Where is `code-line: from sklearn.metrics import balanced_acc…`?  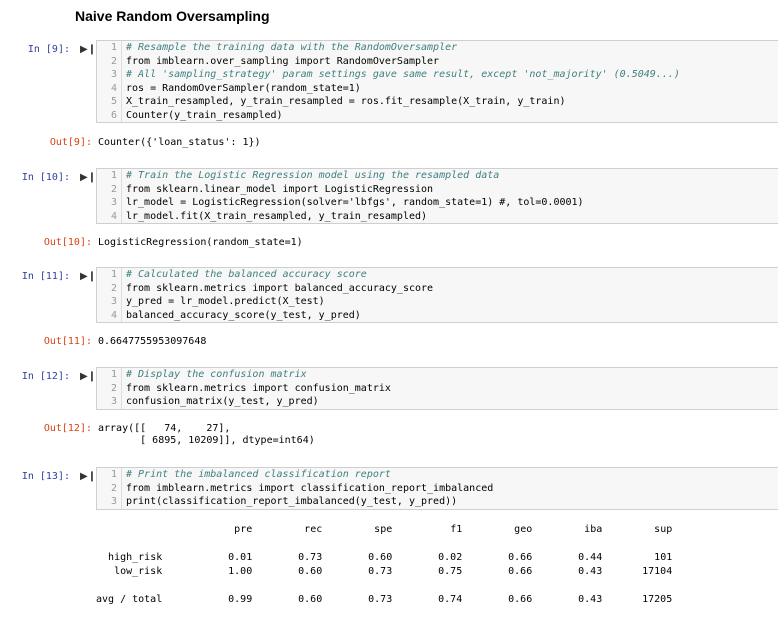 code-line: from sklearn.metrics import balanced_acc… is located at coordinates (280, 288).